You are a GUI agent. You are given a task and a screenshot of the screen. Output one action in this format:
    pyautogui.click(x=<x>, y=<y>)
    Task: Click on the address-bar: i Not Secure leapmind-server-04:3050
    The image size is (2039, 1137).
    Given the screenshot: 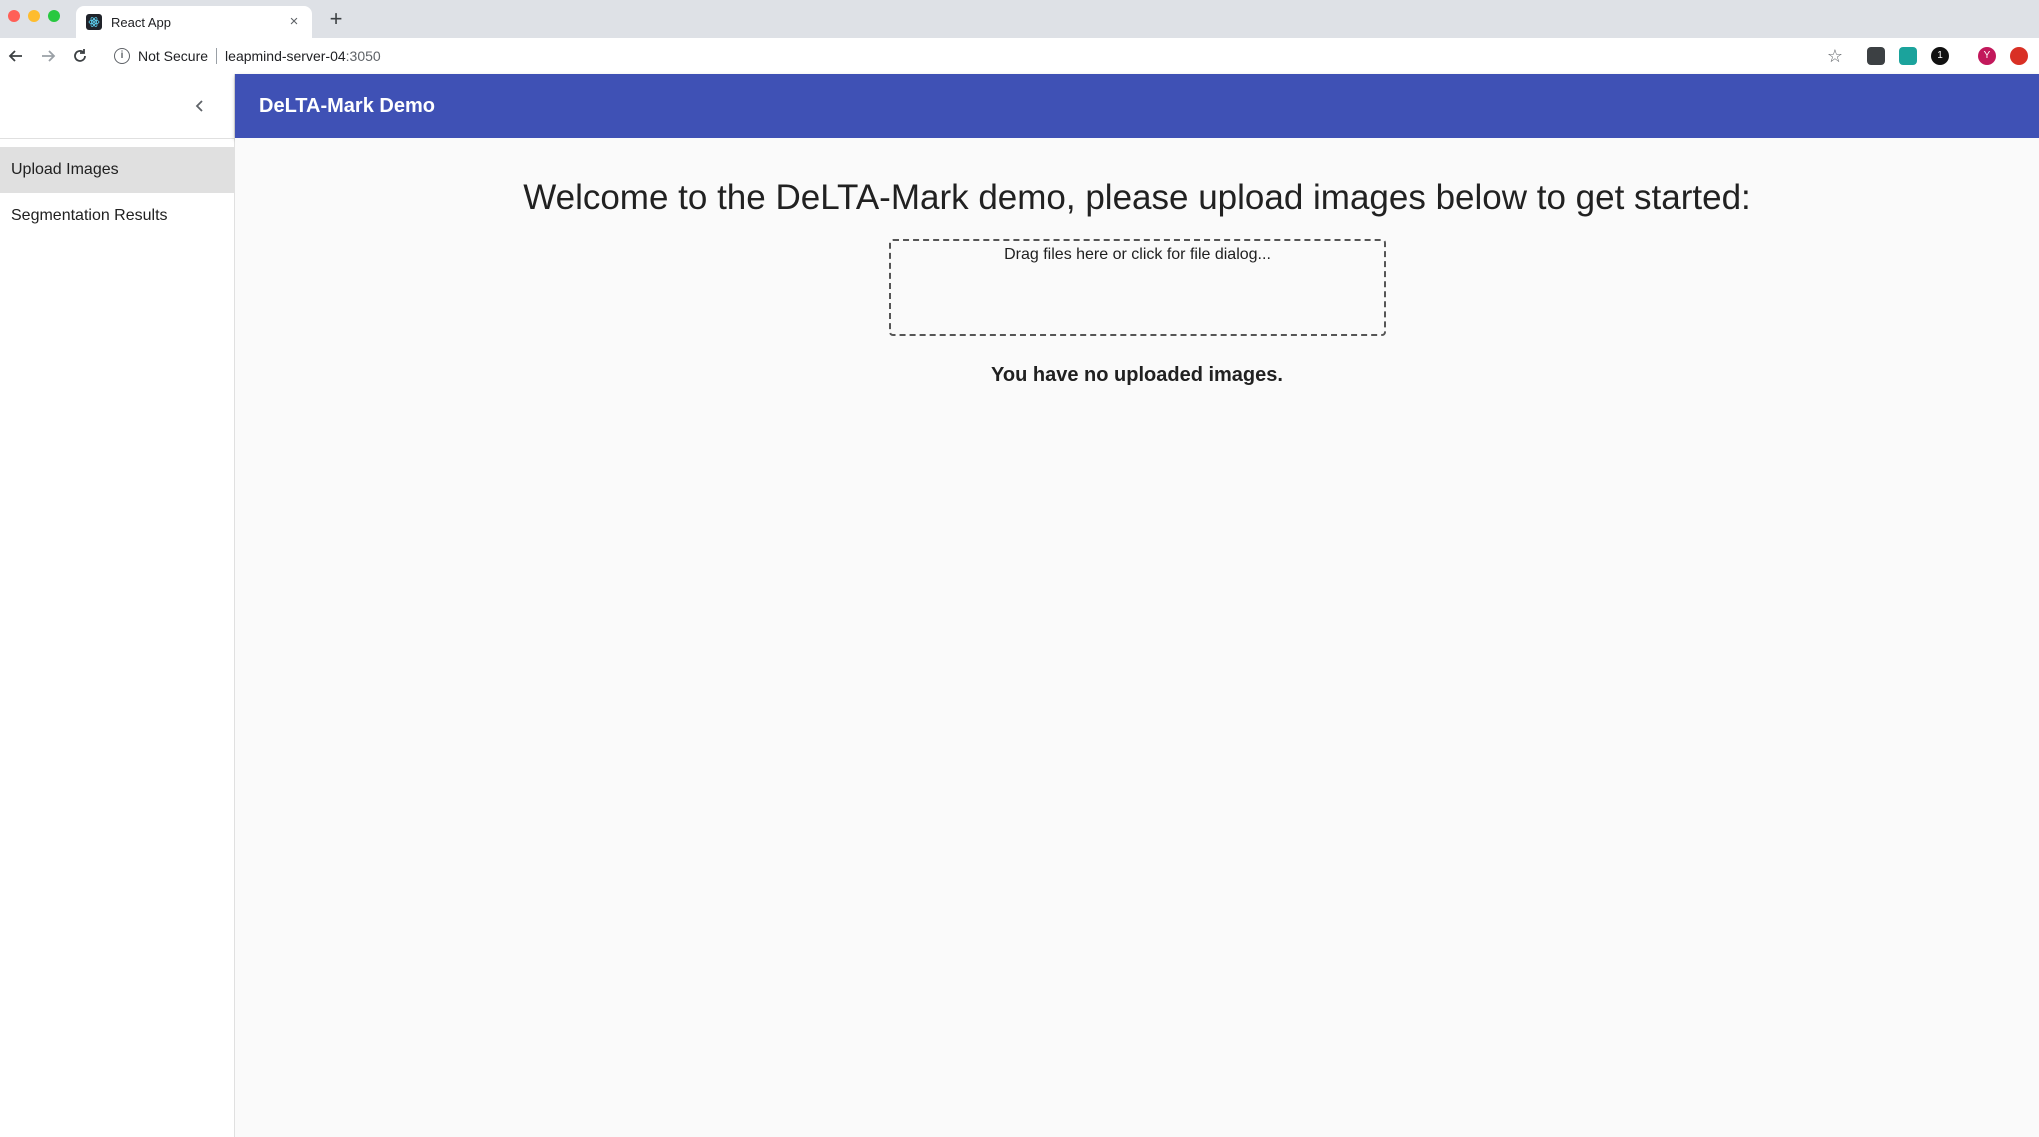 What is the action you would take?
    pyautogui.click(x=986, y=56)
    